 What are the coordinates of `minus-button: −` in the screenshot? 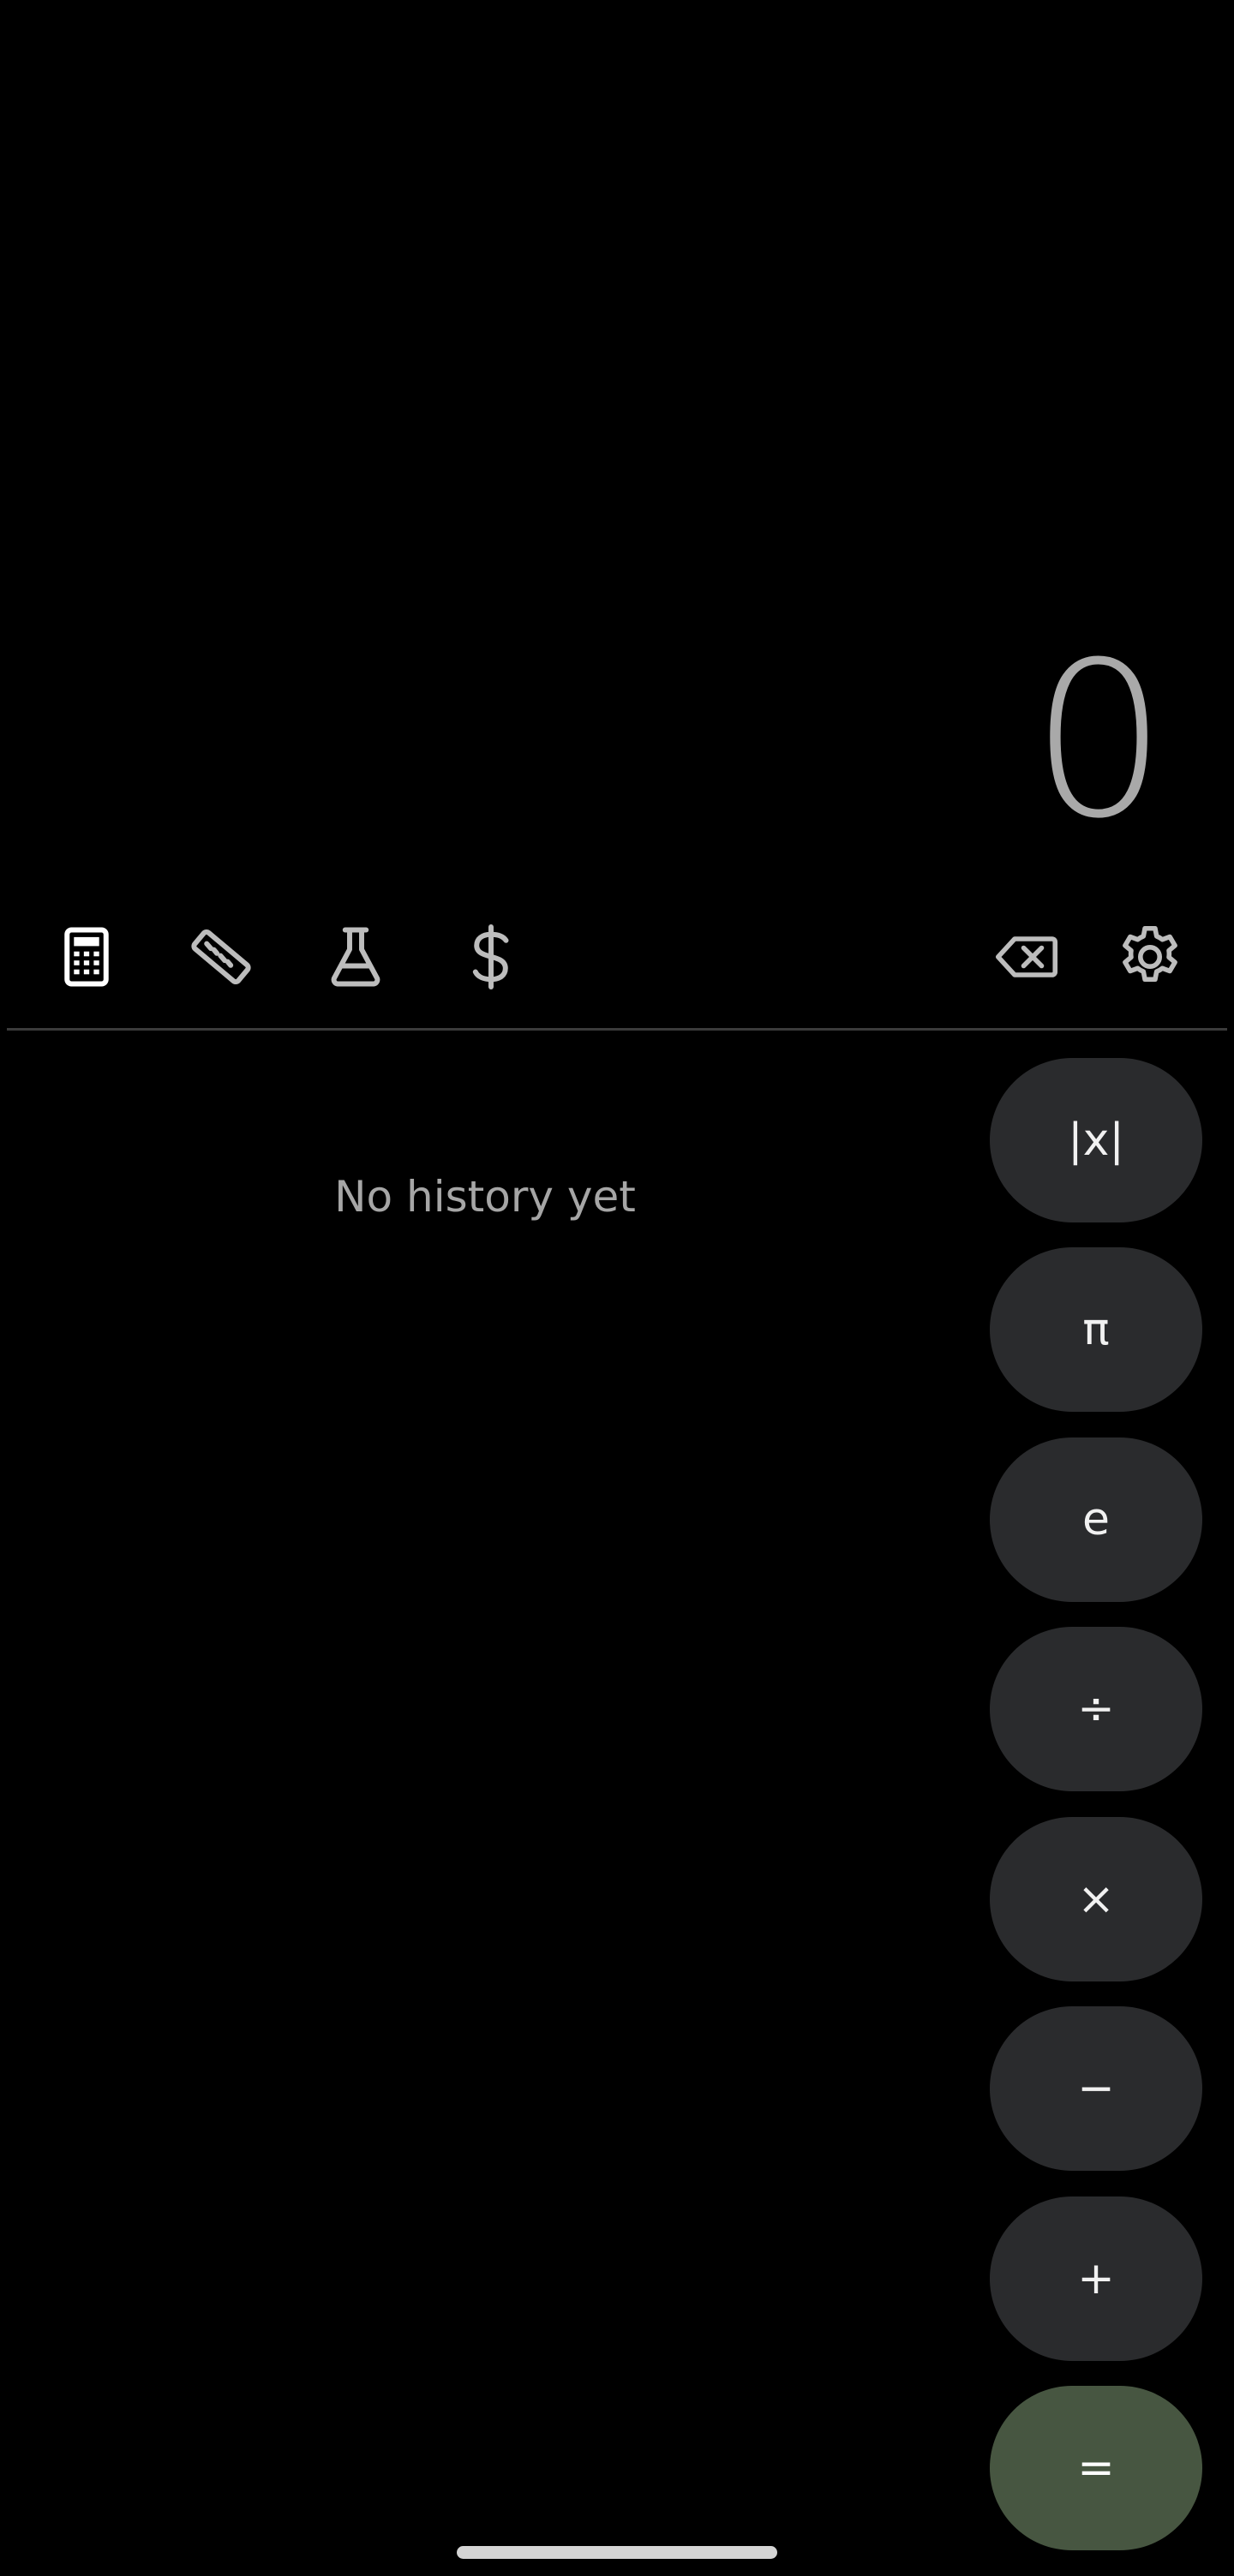 It's located at (1096, 2089).